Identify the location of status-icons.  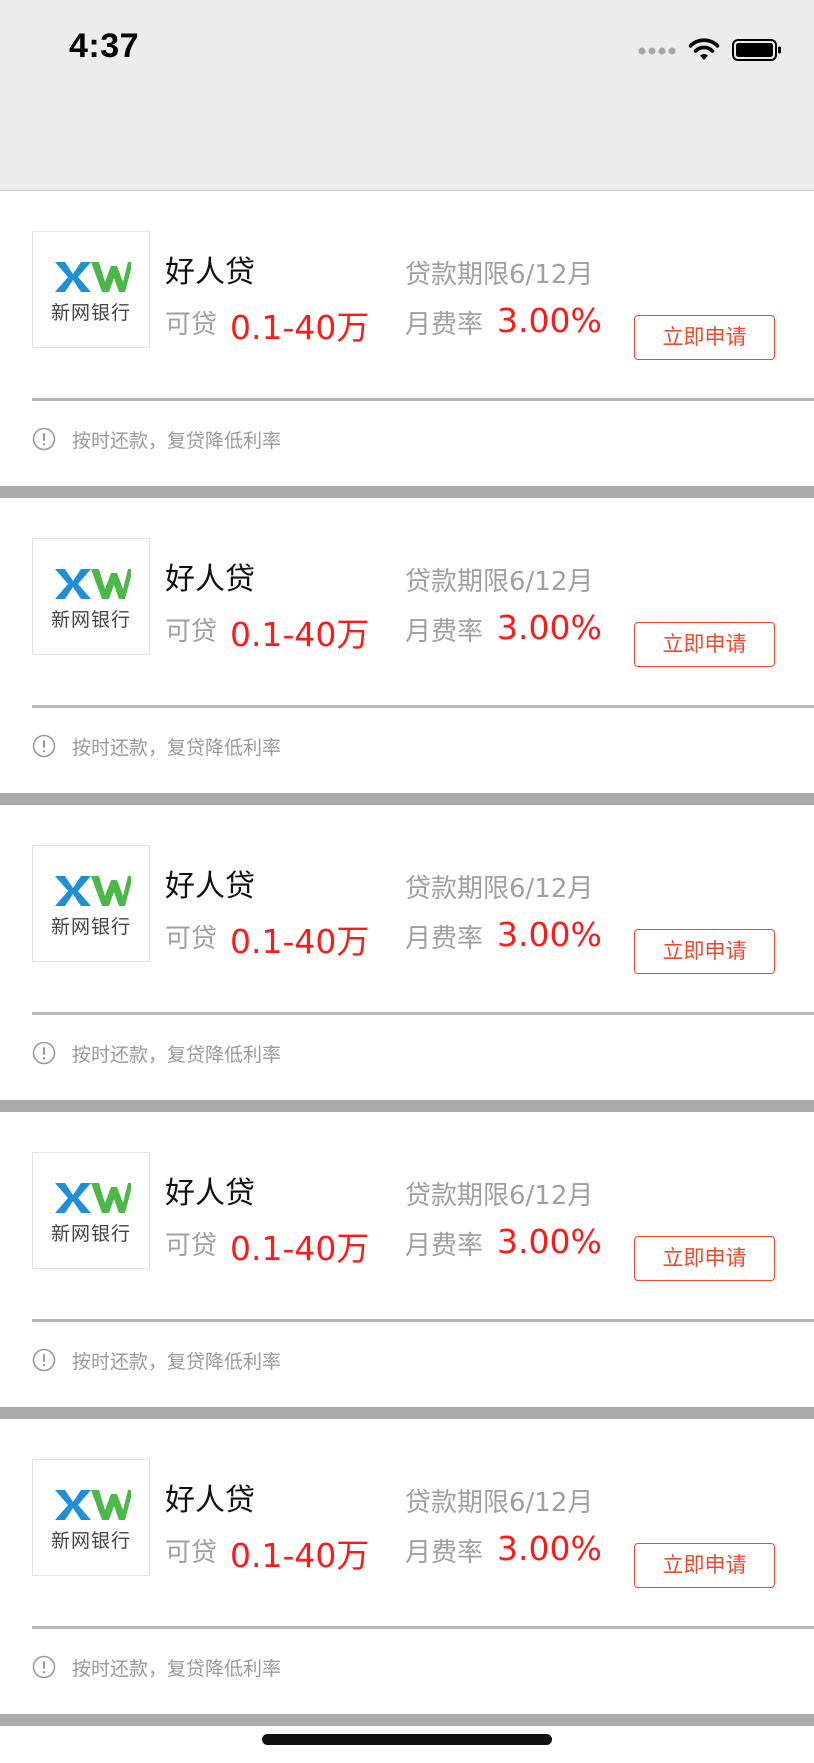
(710, 50).